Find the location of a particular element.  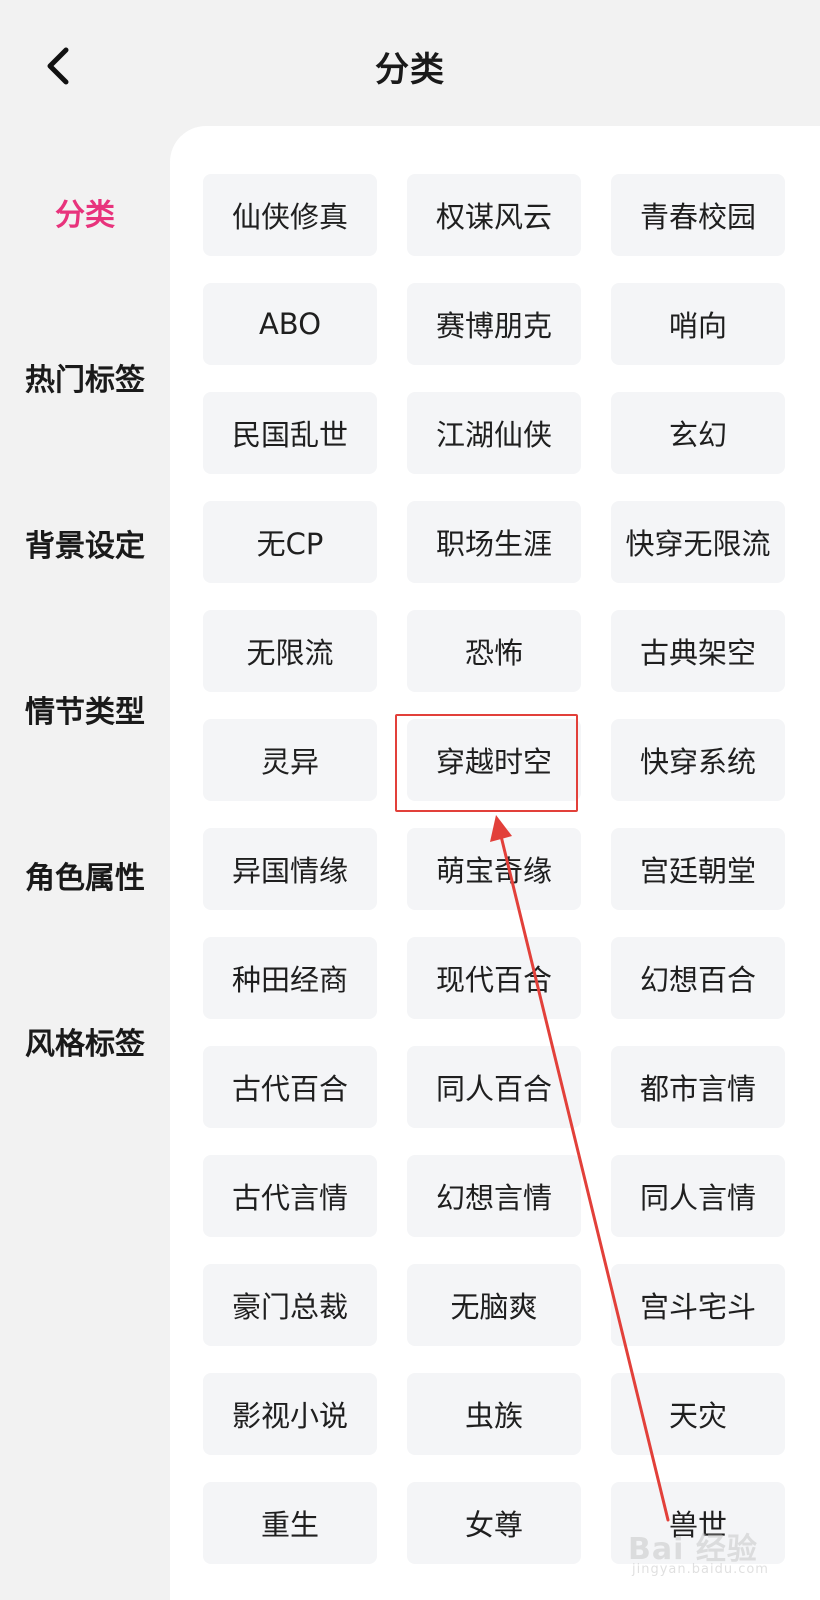

tag-item: 权谋风云 is located at coordinates (494, 215).